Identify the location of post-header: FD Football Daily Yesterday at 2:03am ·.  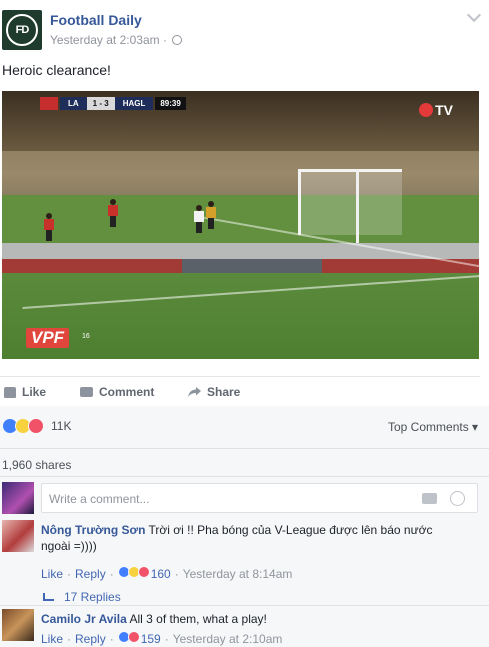
(244, 28).